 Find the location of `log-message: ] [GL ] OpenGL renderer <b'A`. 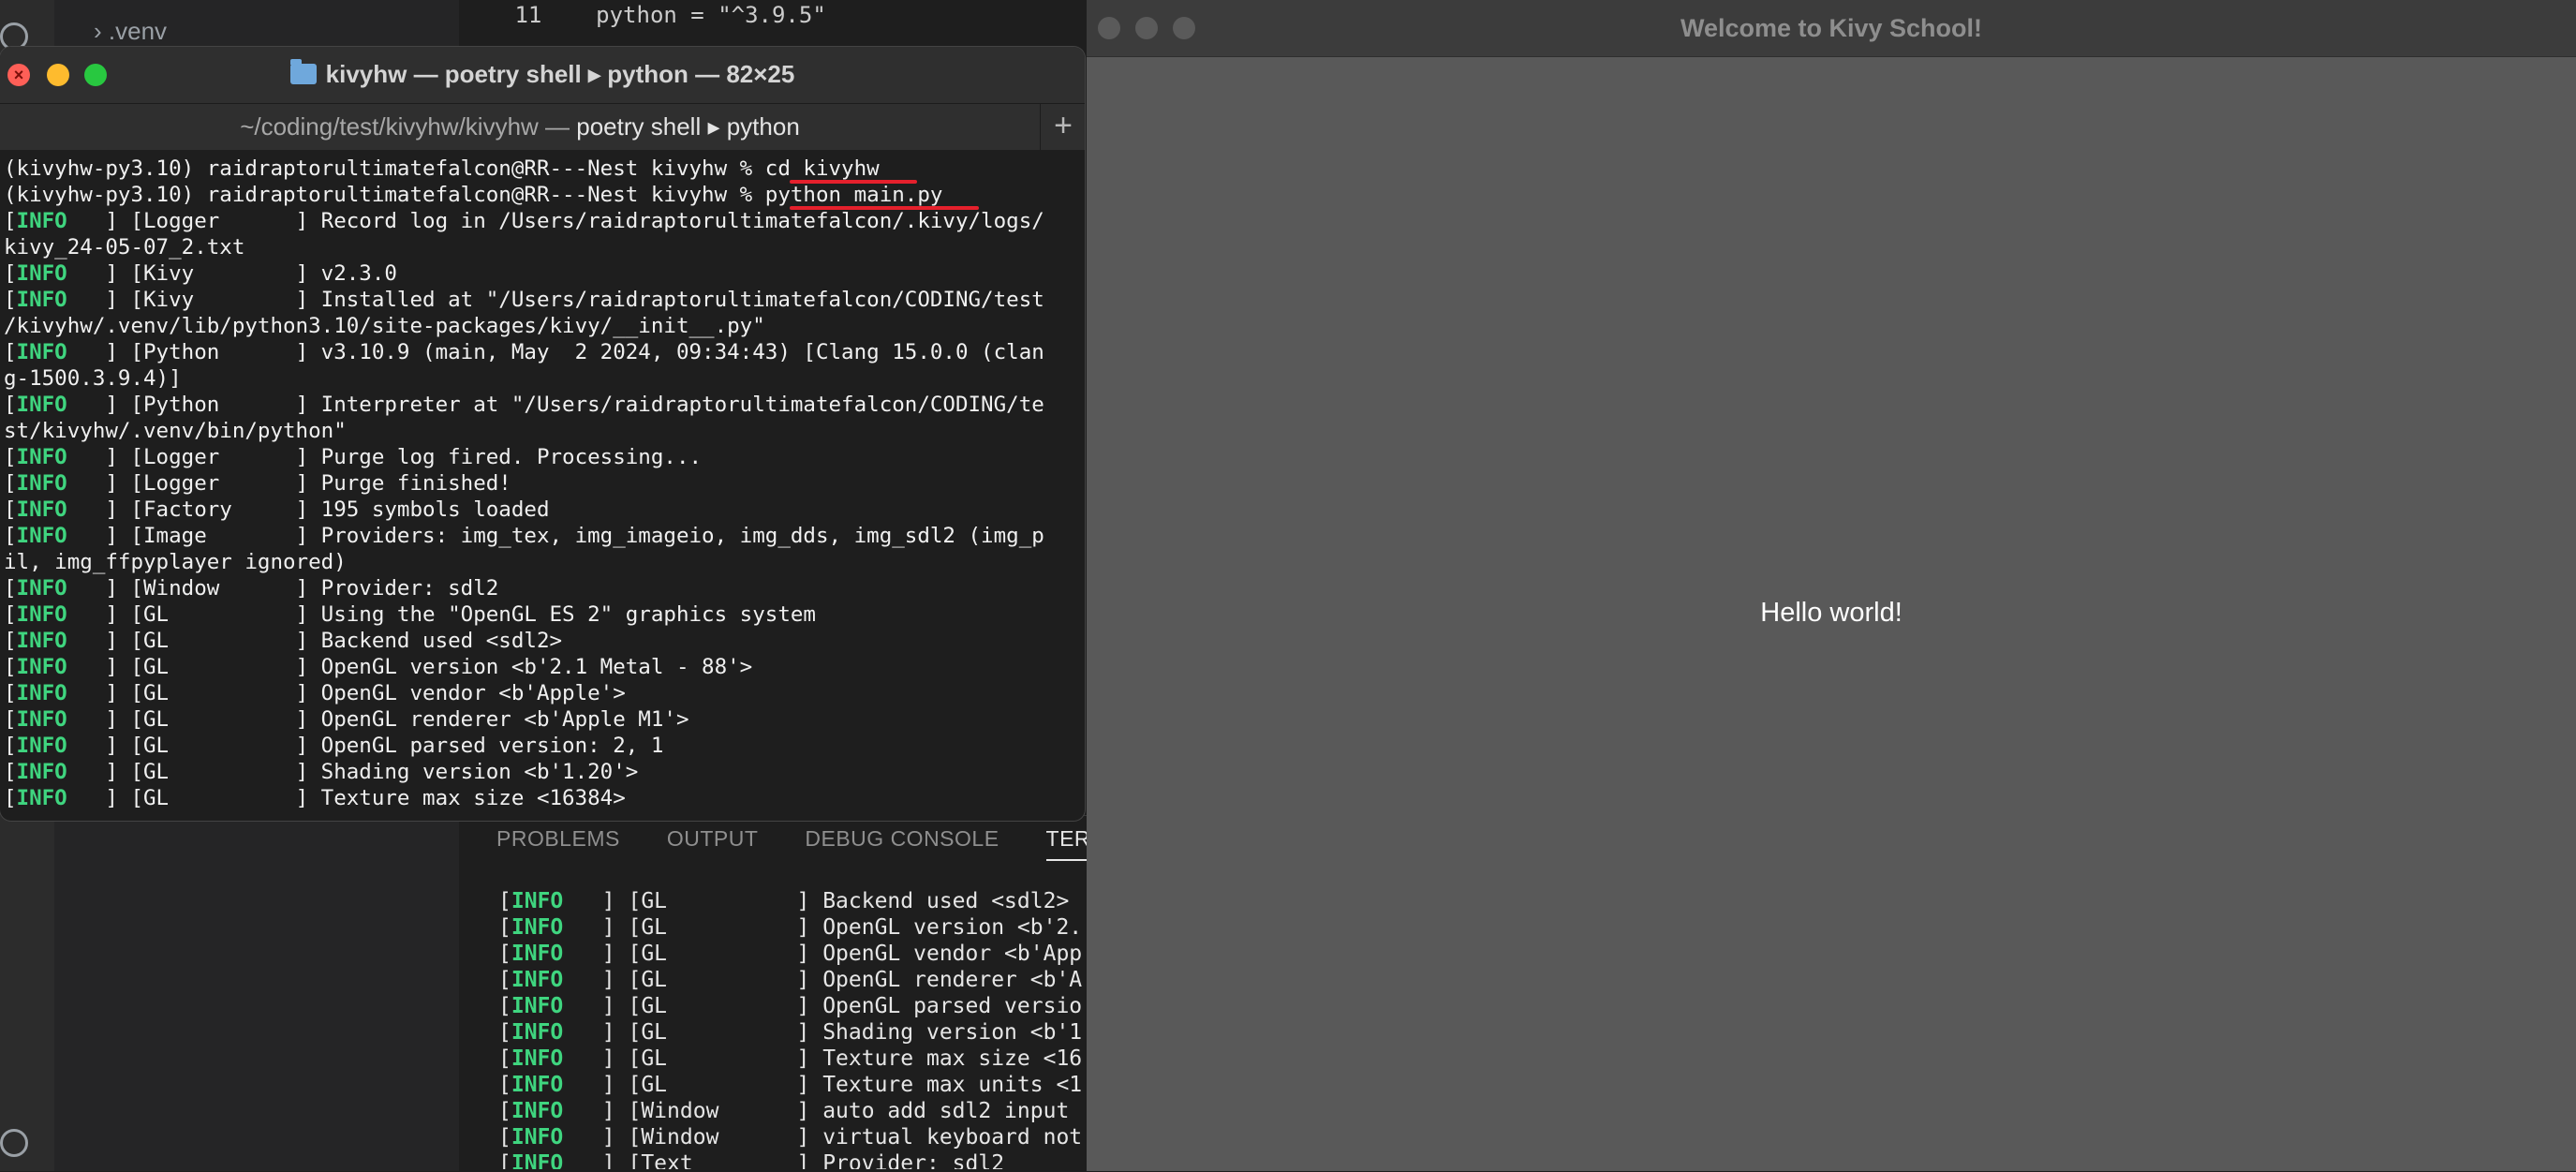

log-message: ] [GL ] OpenGL renderer <b'A is located at coordinates (823, 980).